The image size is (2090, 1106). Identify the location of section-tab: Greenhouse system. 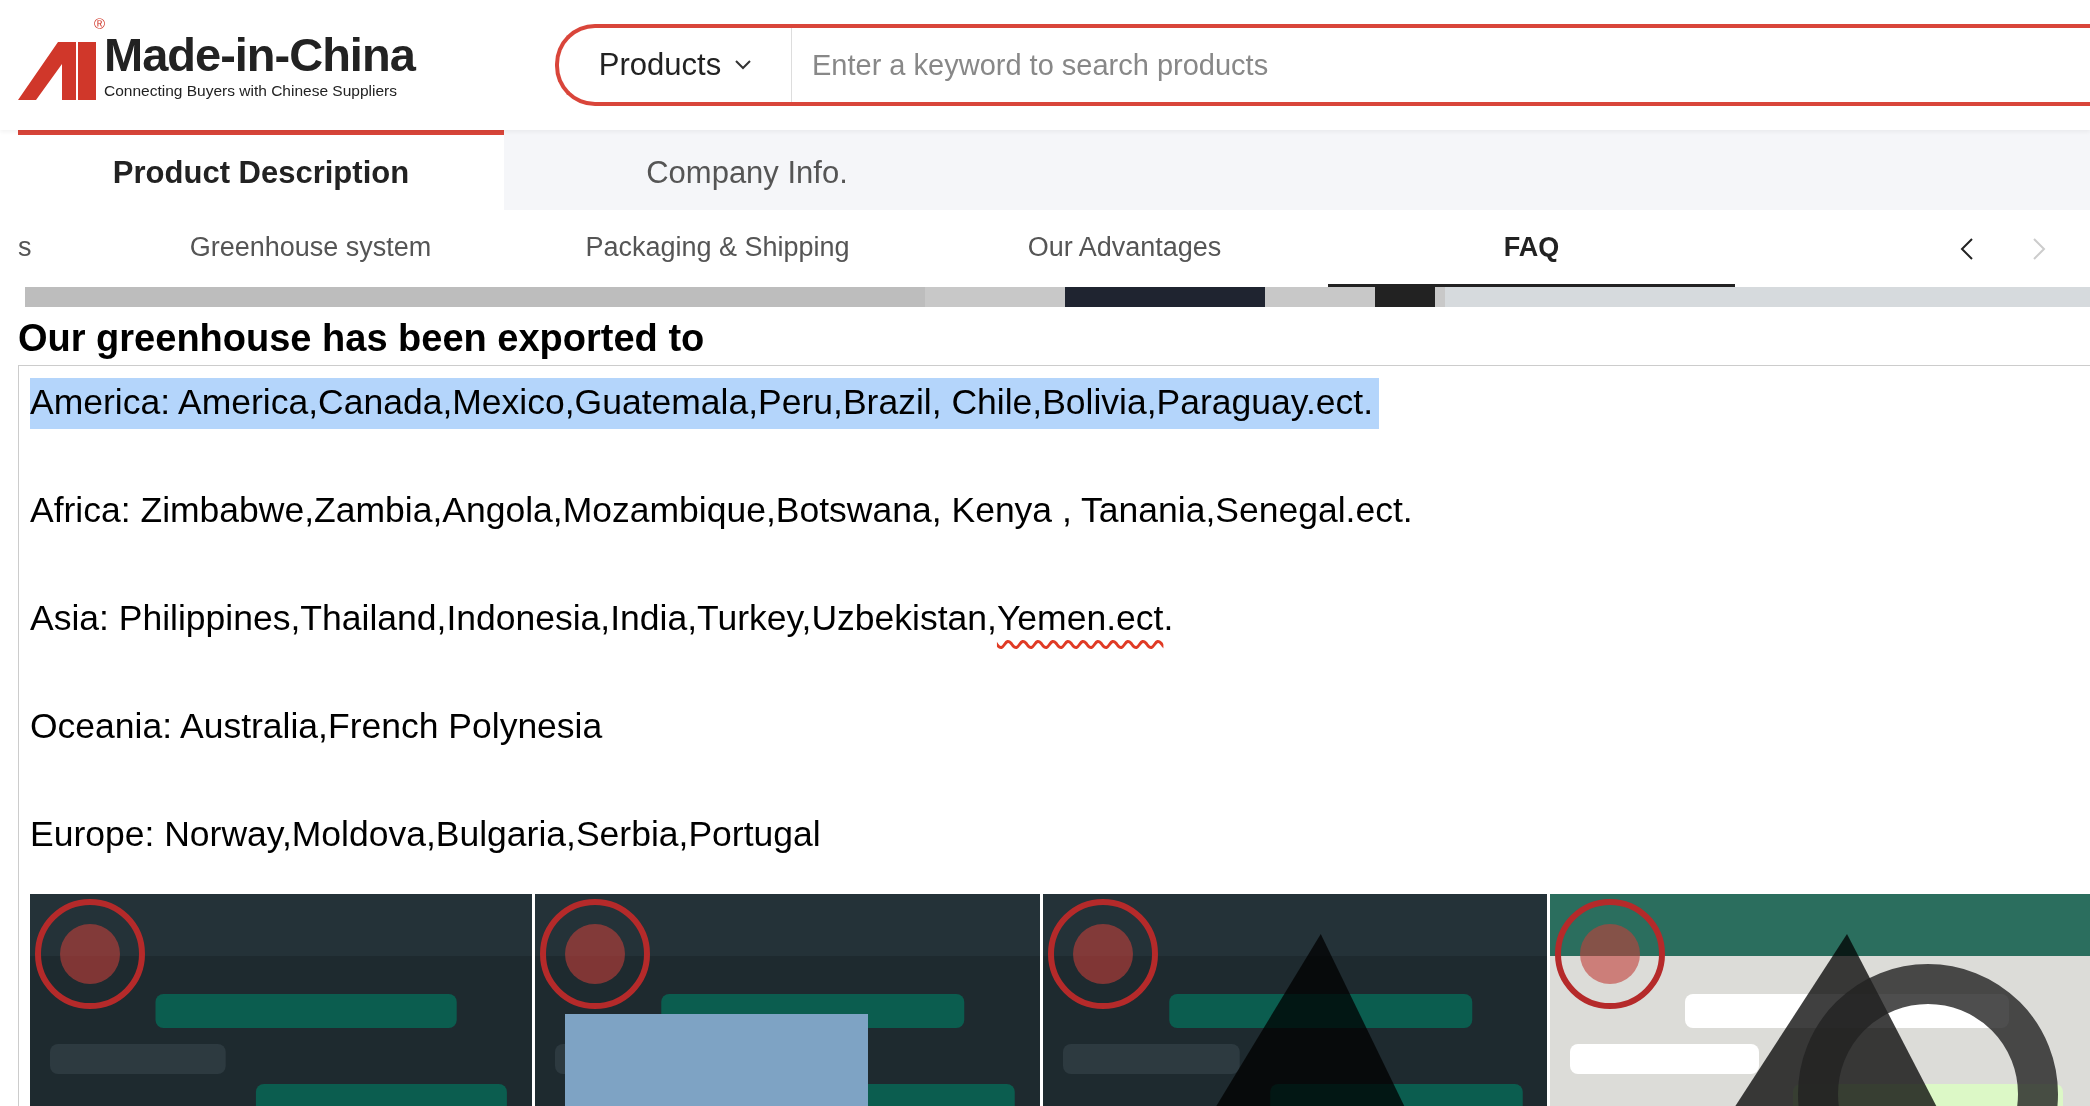
(310, 248).